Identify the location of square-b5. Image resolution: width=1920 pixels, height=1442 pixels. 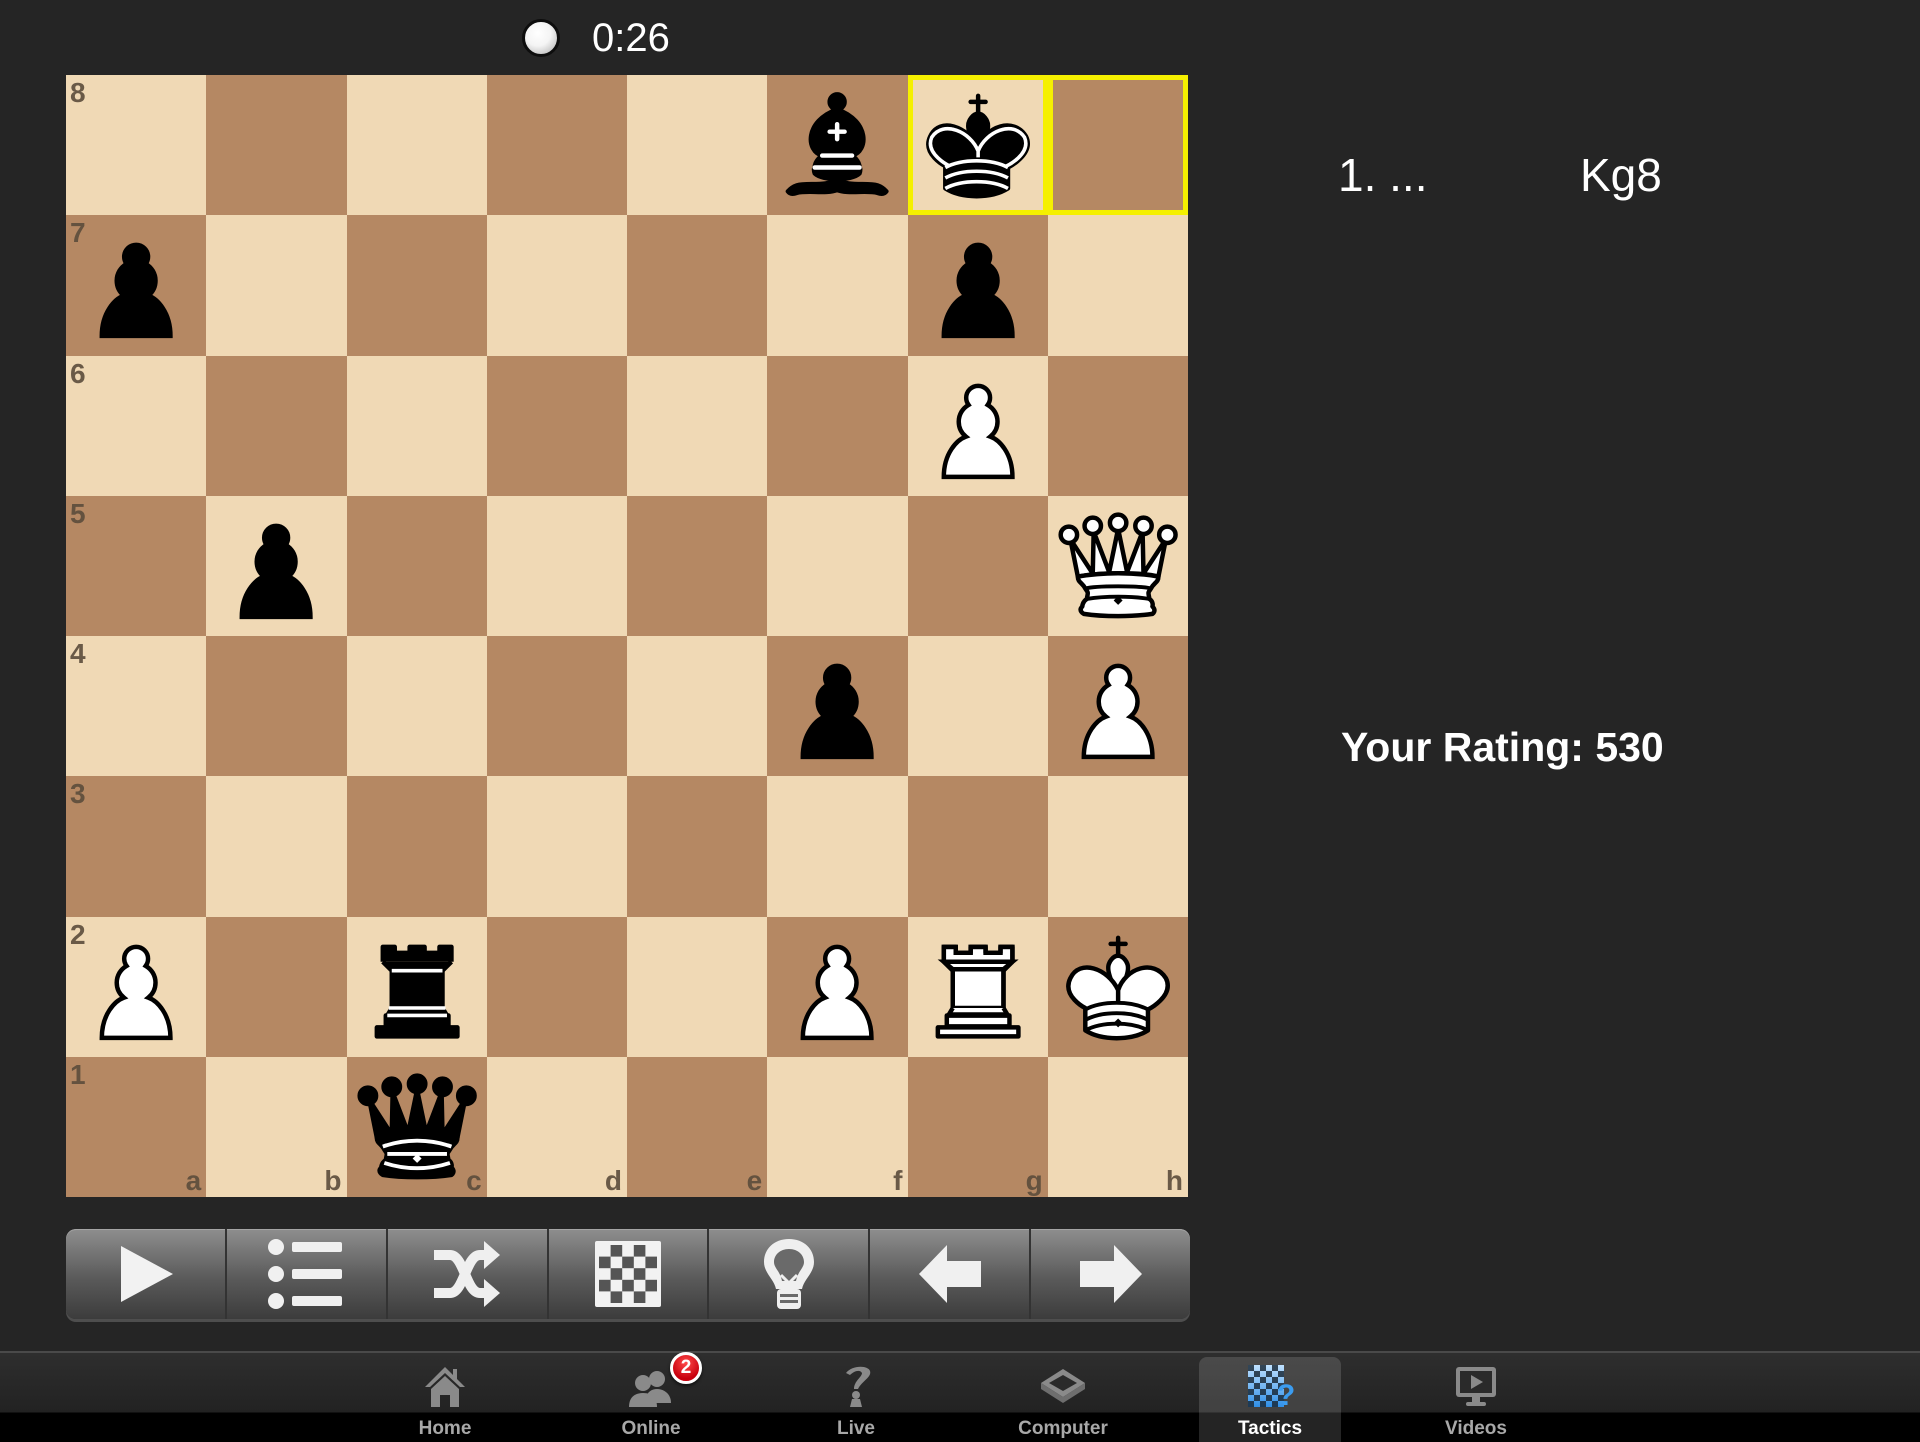
(276, 565).